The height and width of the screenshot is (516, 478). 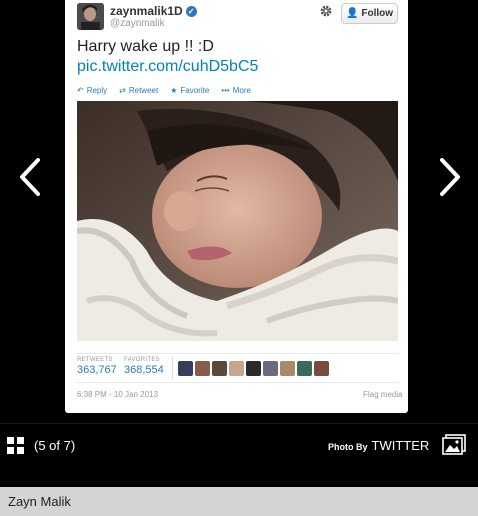 I want to click on gear-icon, so click(x=326, y=11).